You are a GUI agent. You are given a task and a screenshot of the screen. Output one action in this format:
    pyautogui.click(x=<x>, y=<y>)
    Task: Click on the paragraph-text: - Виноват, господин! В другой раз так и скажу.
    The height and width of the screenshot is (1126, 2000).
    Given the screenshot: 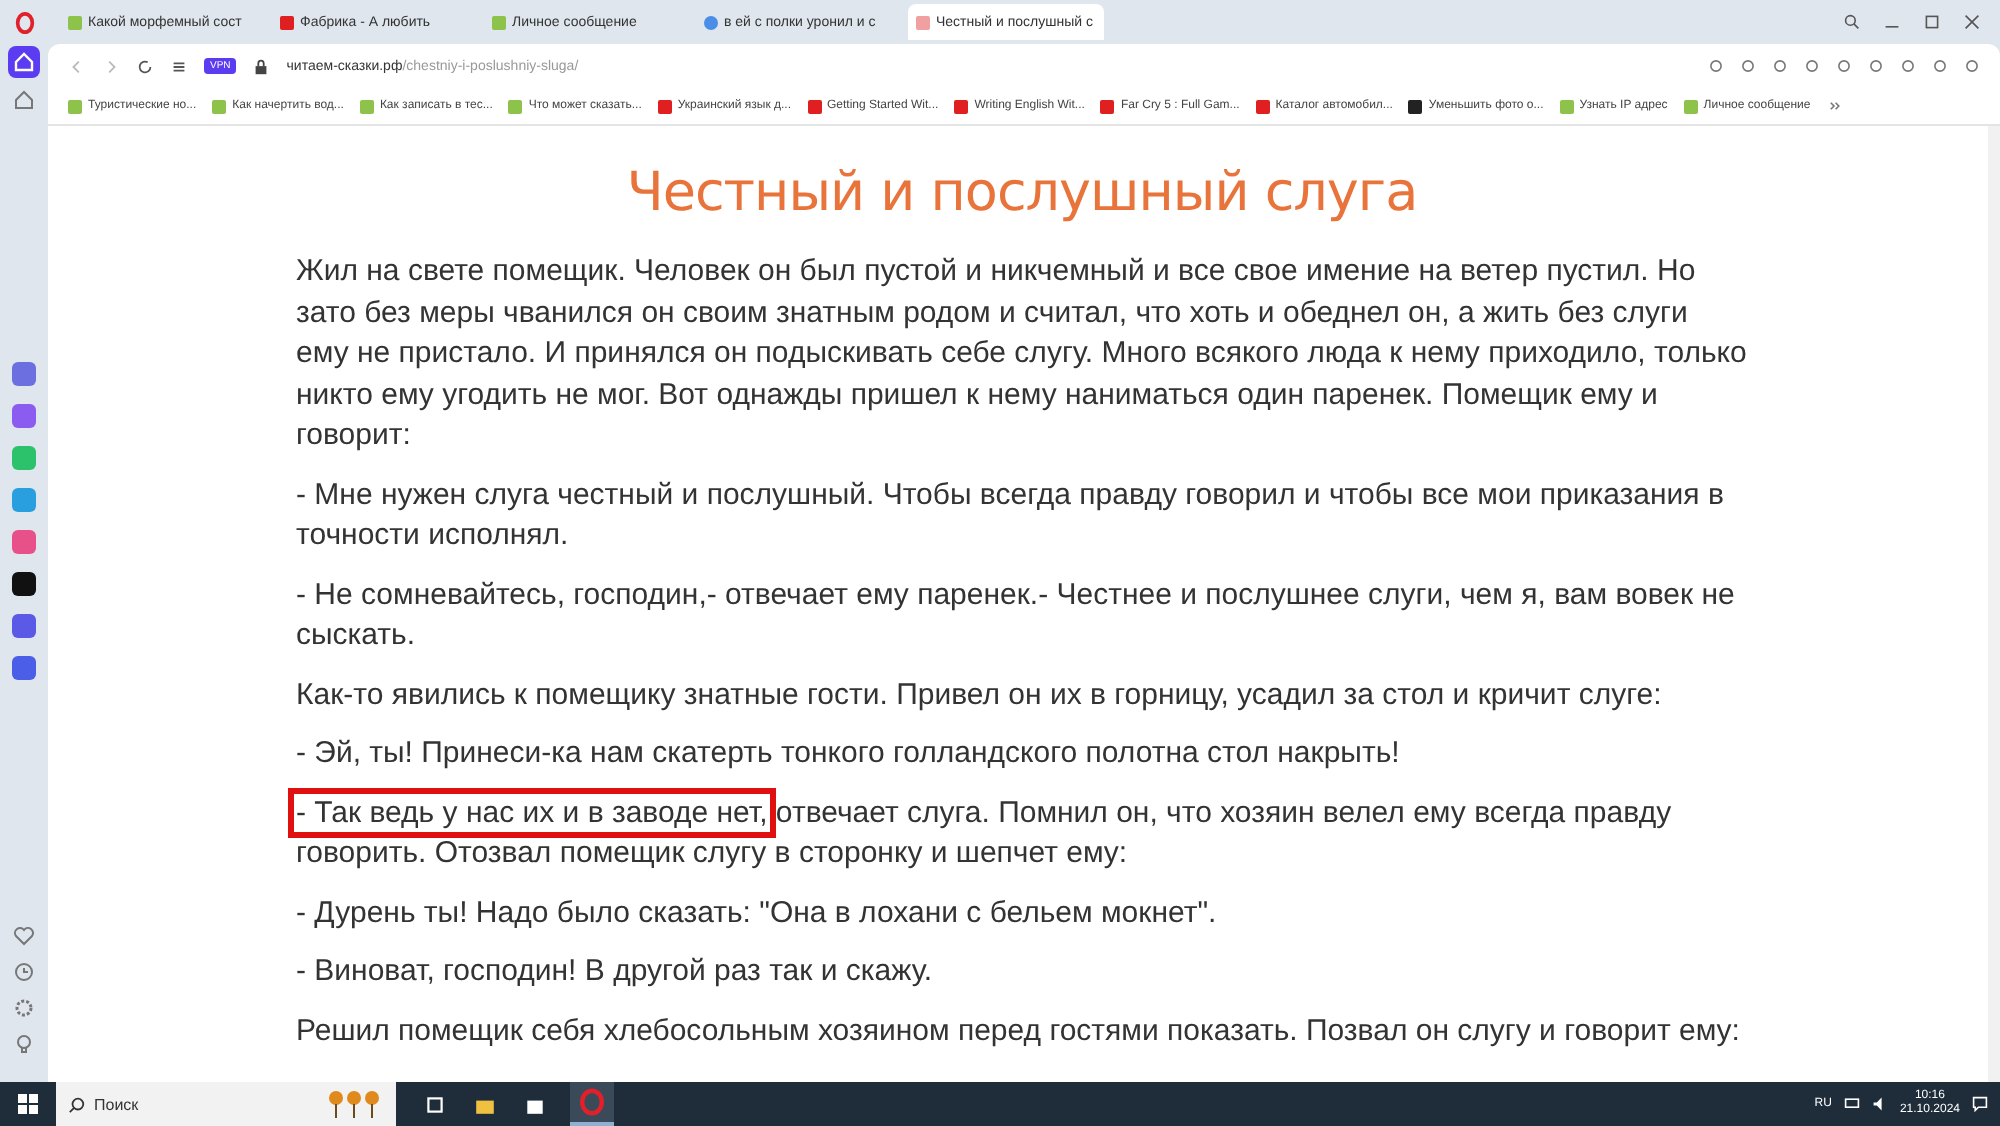 What is the action you would take?
    pyautogui.click(x=615, y=972)
    